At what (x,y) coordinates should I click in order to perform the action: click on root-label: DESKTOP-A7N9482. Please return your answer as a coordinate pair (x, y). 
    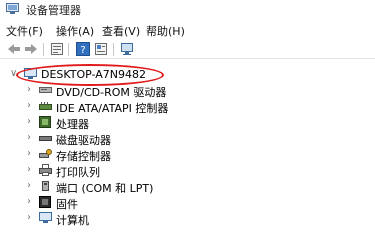
    Looking at the image, I should click on (94, 74).